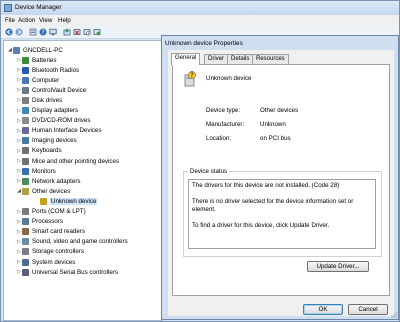 The image size is (400, 322). What do you see at coordinates (10, 20) in the screenshot?
I see `menu-file: File` at bounding box center [10, 20].